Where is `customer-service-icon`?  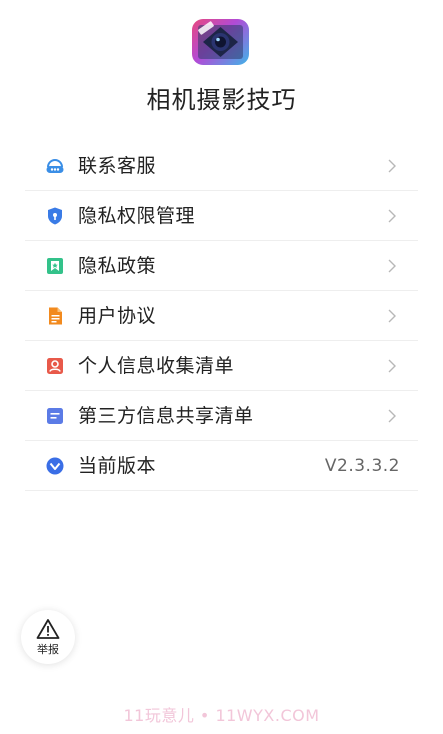
customer-service-icon is located at coordinates (55, 166).